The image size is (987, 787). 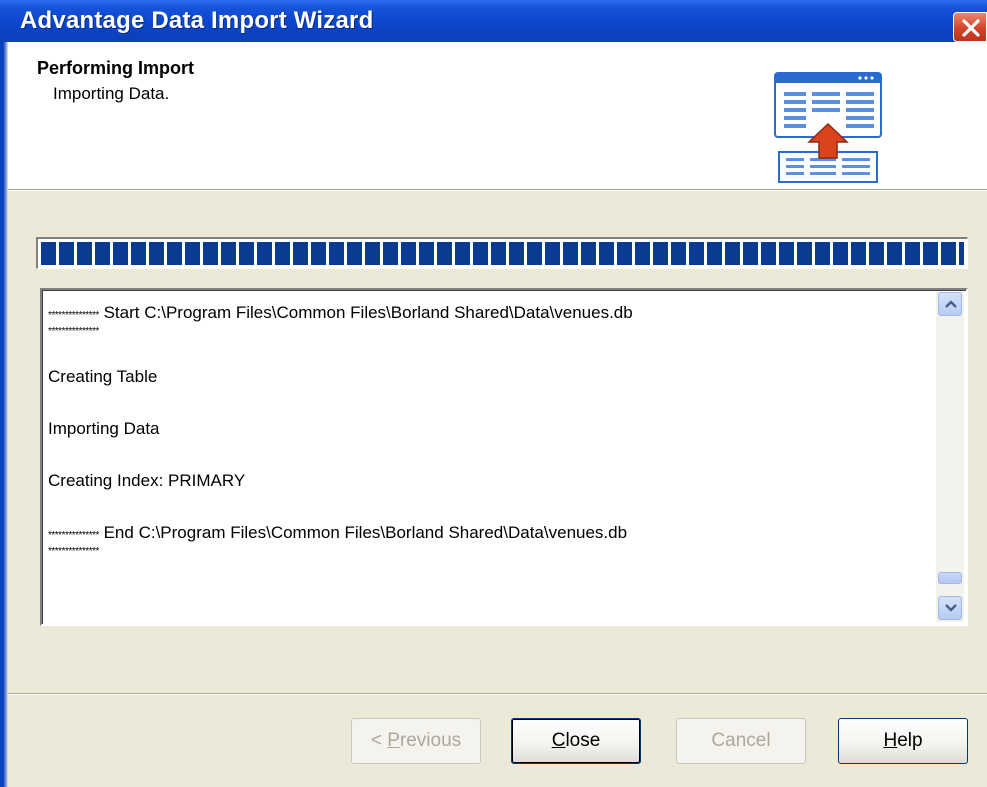 I want to click on footer-separator, so click(x=497, y=694).